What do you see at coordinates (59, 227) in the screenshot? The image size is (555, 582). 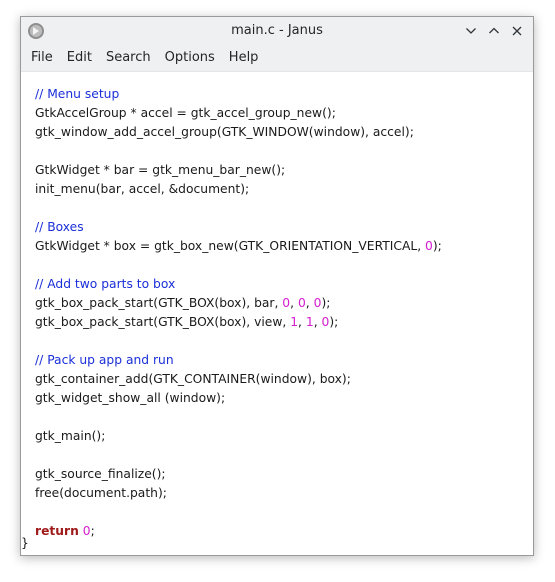 I see `code-token-comment: // Boxes` at bounding box center [59, 227].